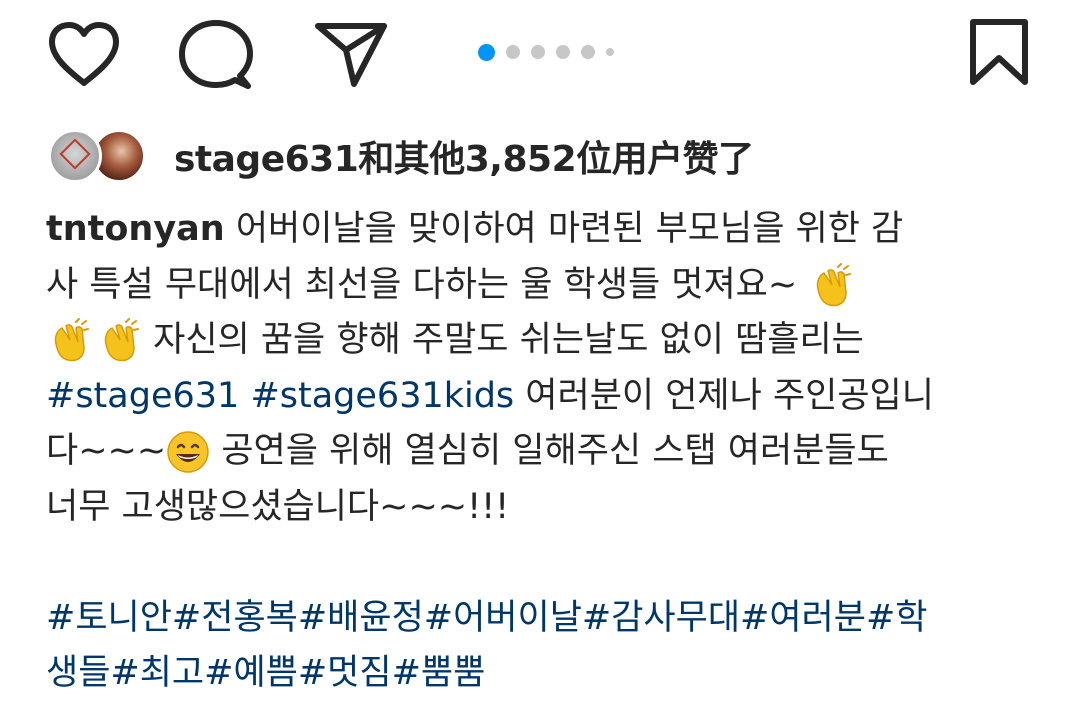 The width and height of the screenshot is (1080, 706). I want to click on share-button, so click(351, 54).